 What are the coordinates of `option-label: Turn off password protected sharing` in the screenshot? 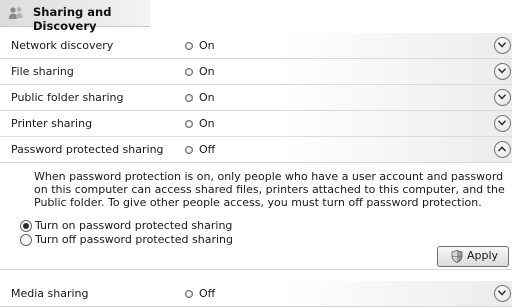 It's located at (134, 239).